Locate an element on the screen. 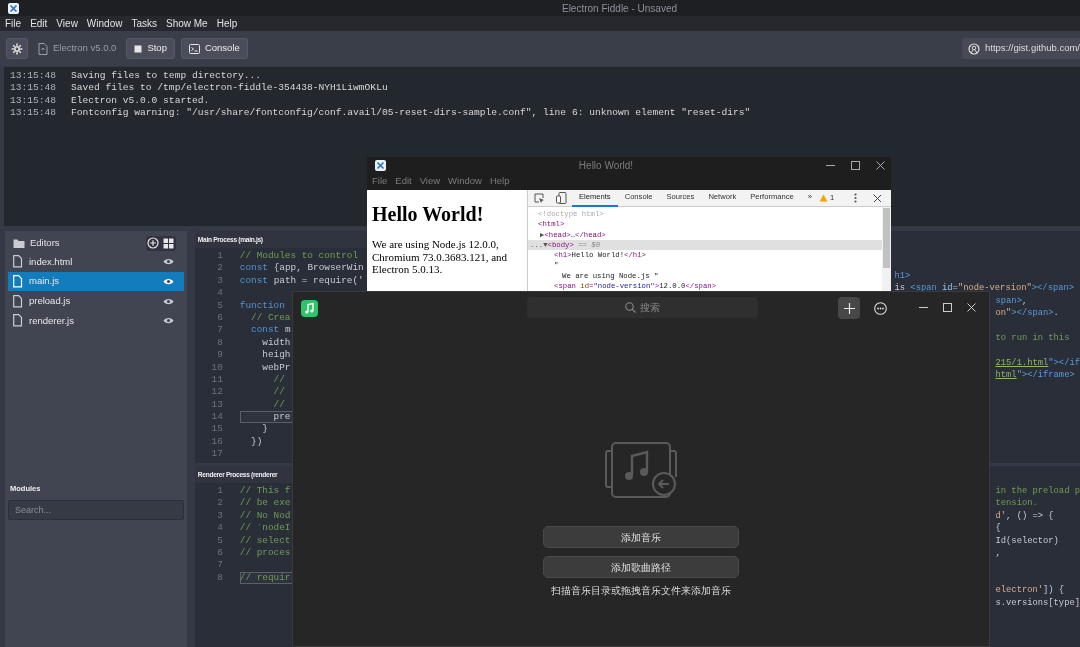 Image resolution: width=1080 pixels, height=647 pixels. code-line: webPr is located at coordinates (276, 367).